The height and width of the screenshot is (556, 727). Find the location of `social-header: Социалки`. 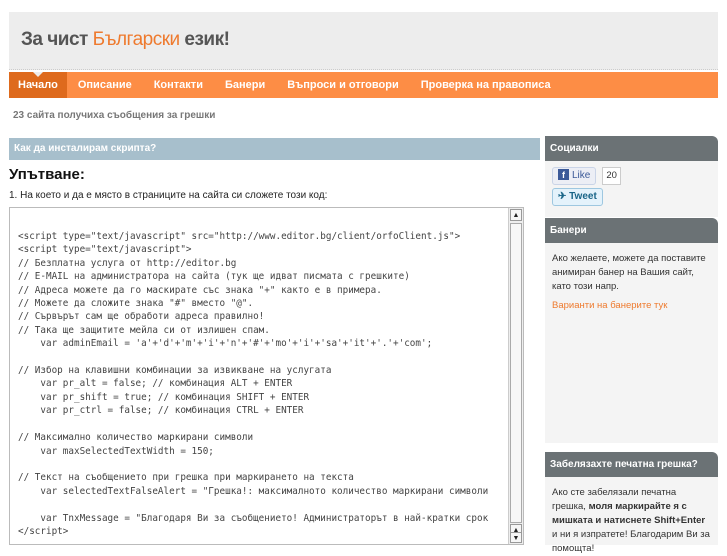

social-header: Социалки is located at coordinates (631, 148).